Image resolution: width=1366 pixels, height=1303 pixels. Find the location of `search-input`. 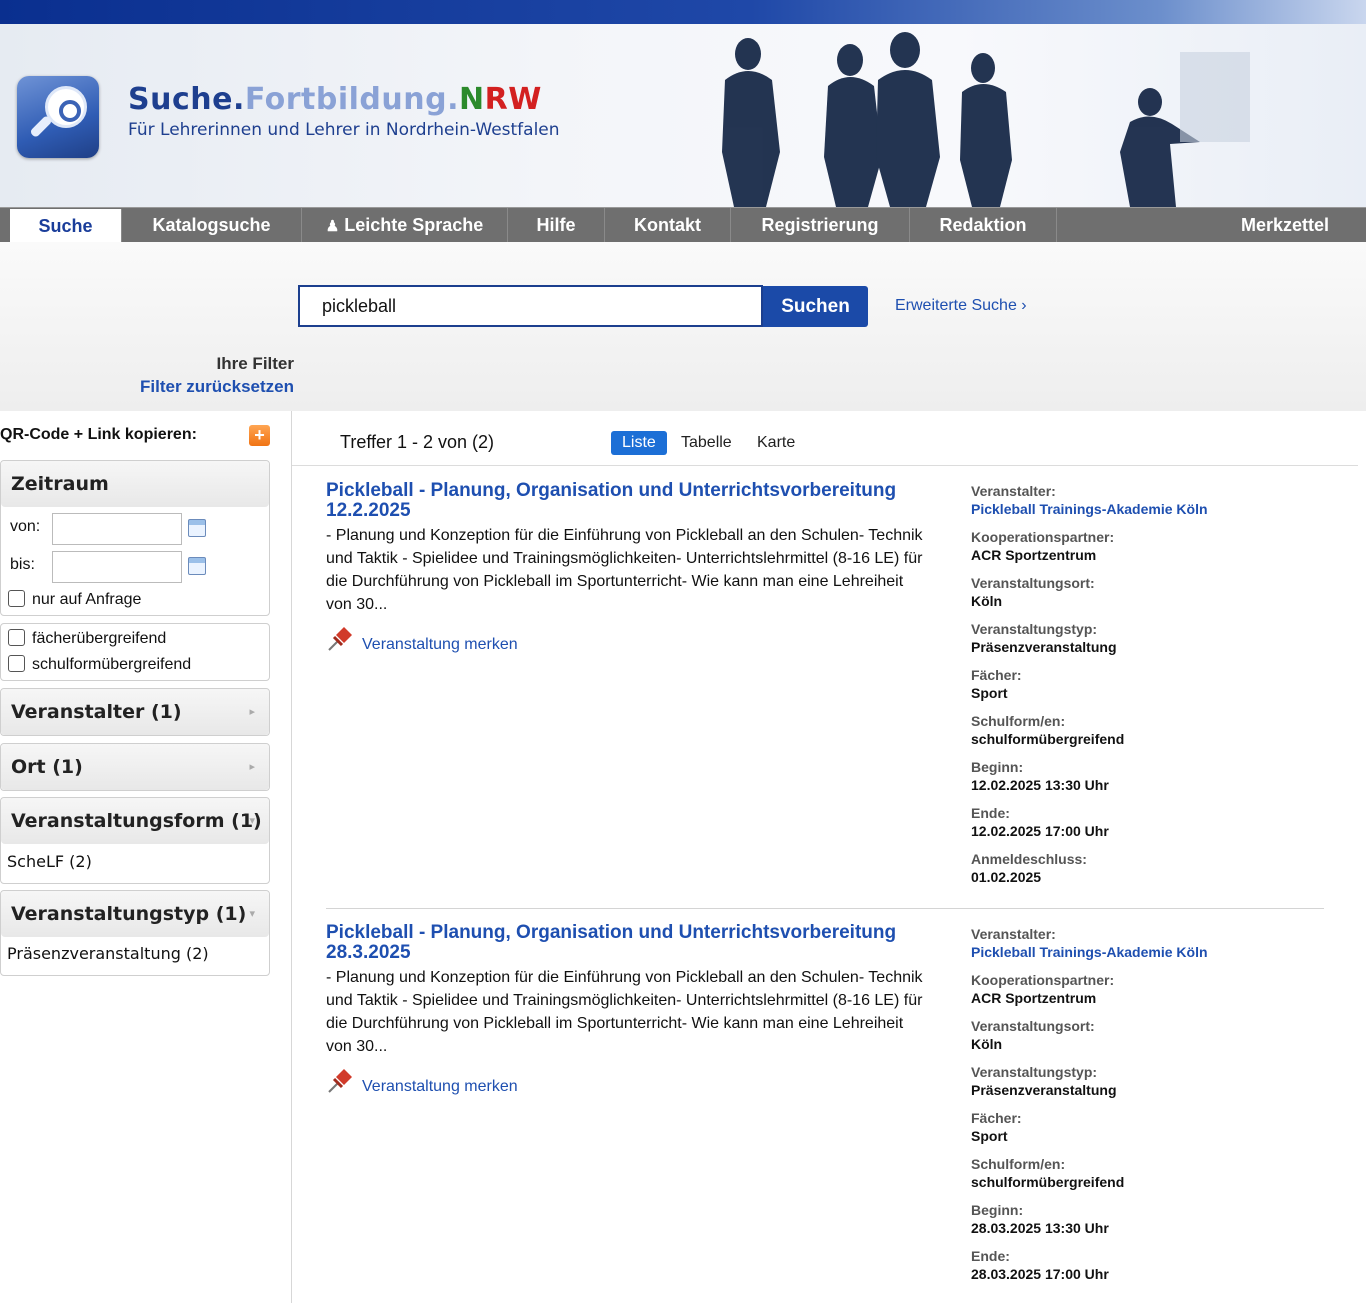

search-input is located at coordinates (530, 306).